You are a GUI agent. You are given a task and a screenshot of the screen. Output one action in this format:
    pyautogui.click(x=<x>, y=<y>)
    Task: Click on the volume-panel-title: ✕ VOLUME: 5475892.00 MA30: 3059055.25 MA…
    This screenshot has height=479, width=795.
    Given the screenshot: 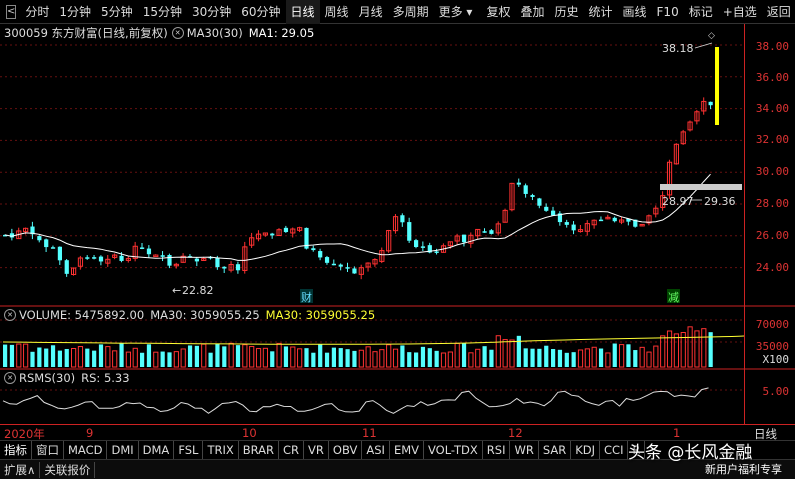 What is the action you would take?
    pyautogui.click(x=187, y=315)
    